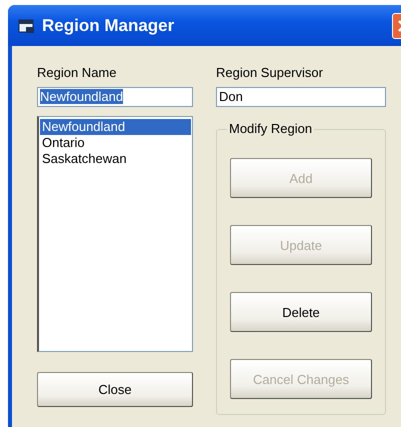 The height and width of the screenshot is (427, 401). I want to click on window-icon, so click(26, 25).